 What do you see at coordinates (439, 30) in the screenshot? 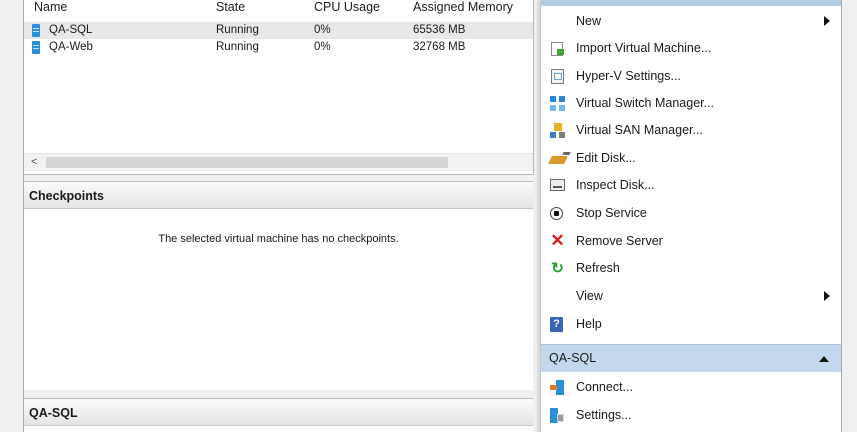
I see `vm-assigned-memory: 65536 MB` at bounding box center [439, 30].